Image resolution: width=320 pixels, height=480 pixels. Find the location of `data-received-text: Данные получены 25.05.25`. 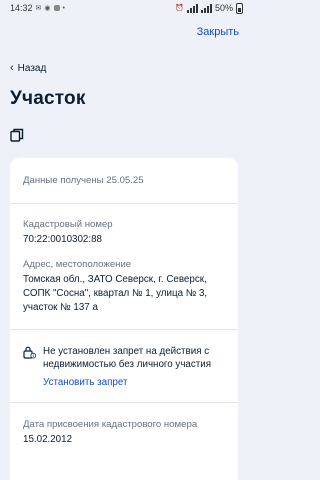

data-received-text: Данные получены 25.05.25 is located at coordinates (83, 180).